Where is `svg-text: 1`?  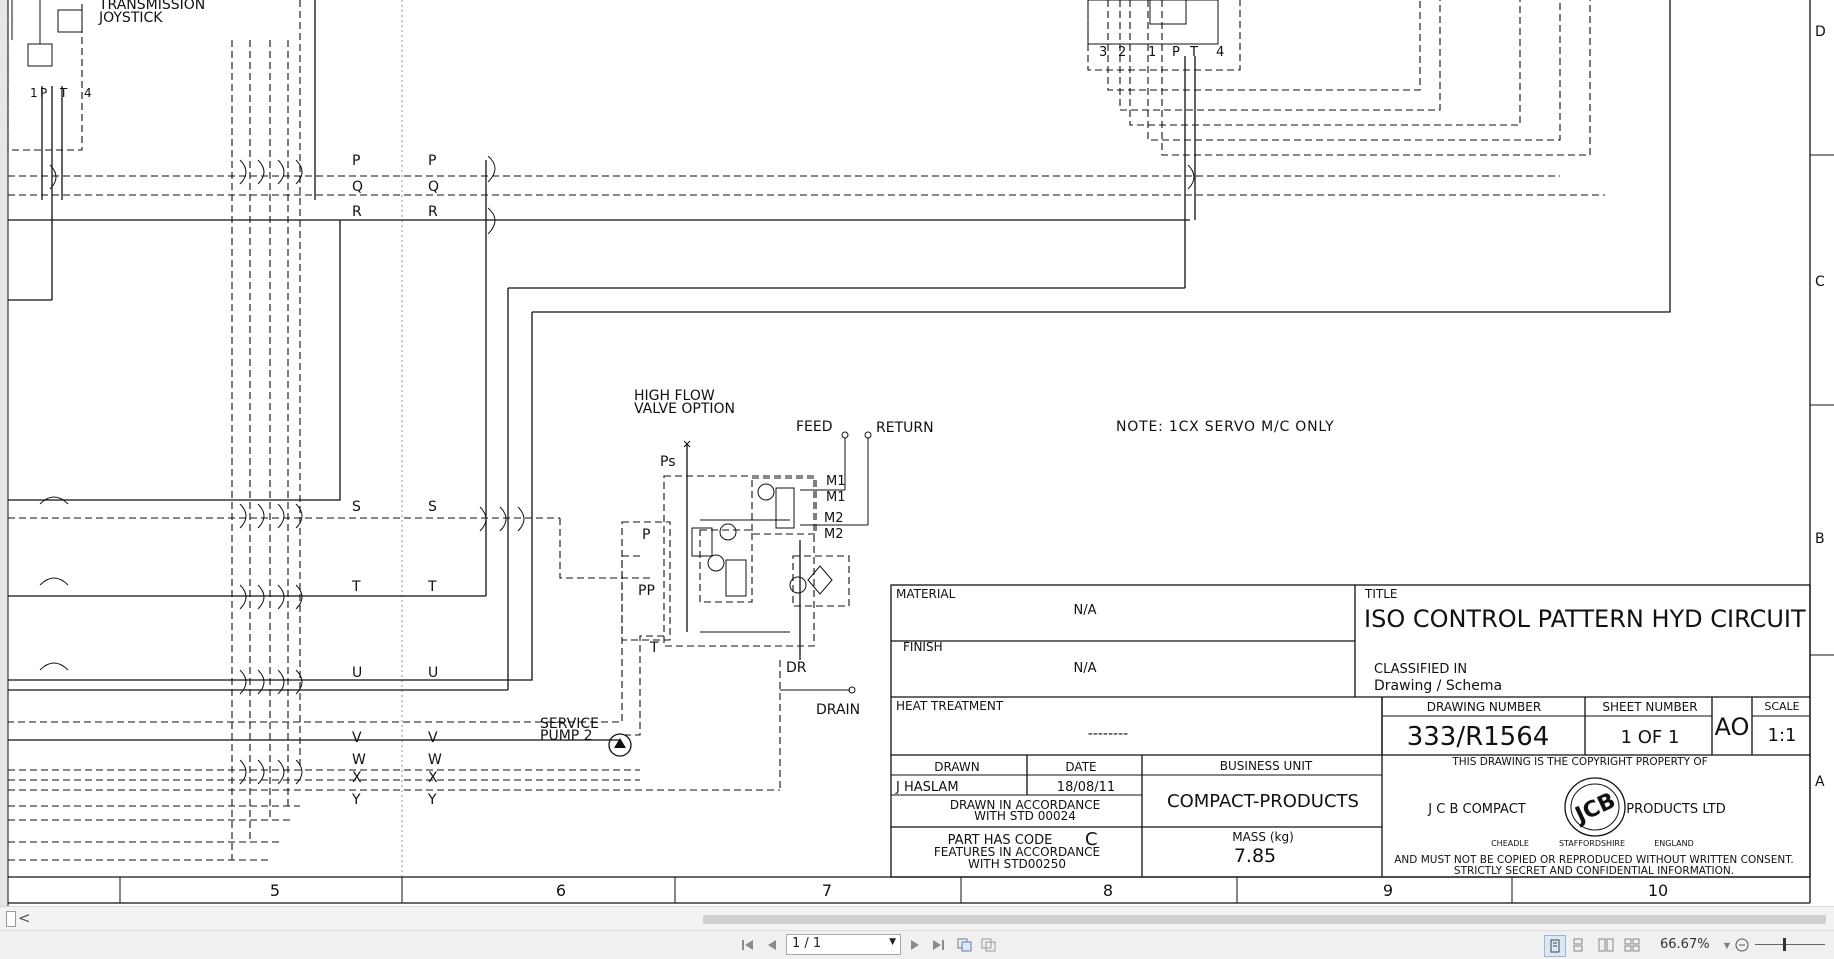 svg-text: 1 is located at coordinates (1152, 52).